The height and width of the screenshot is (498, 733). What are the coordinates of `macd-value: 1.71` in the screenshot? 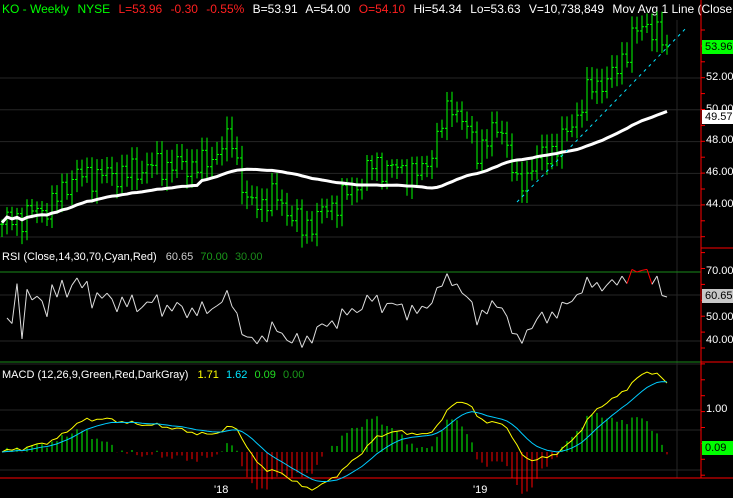 It's located at (208, 375).